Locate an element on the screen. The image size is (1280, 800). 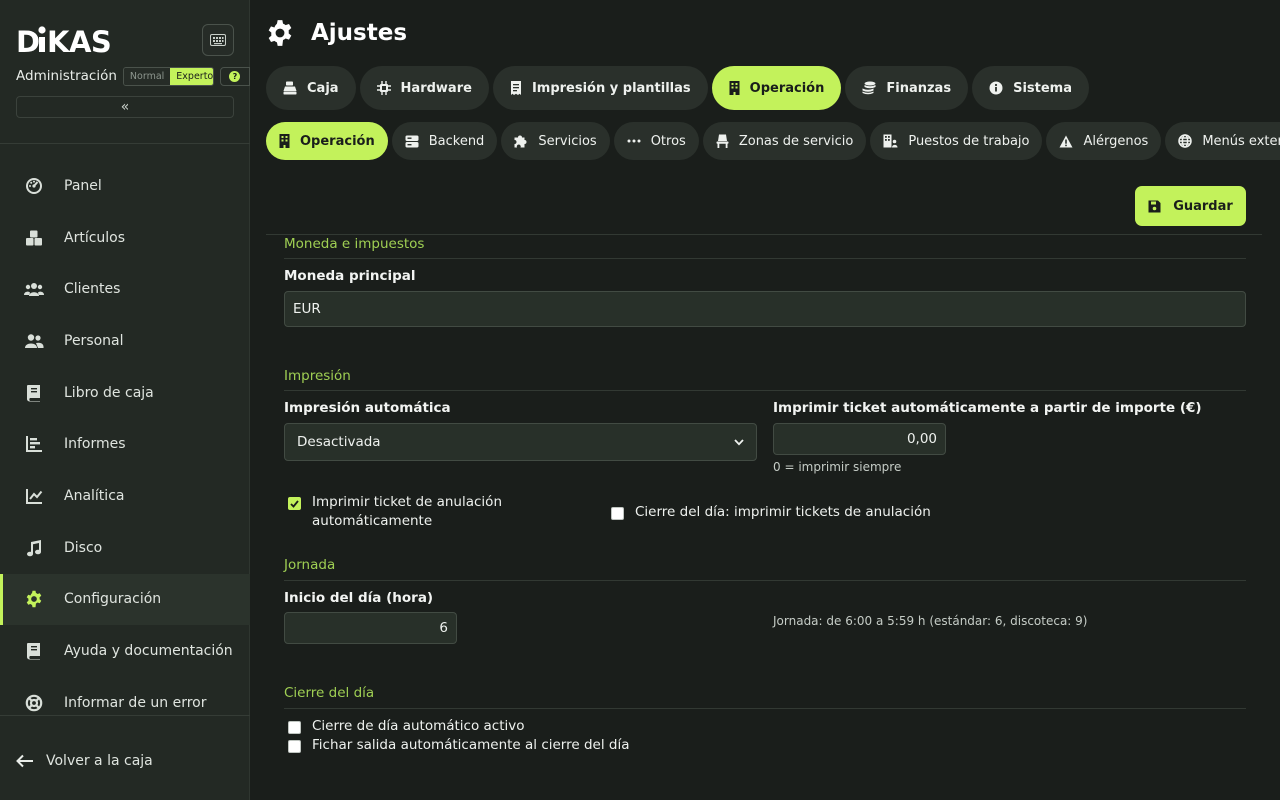
close-day-cancel-checkbox is located at coordinates (617, 513).